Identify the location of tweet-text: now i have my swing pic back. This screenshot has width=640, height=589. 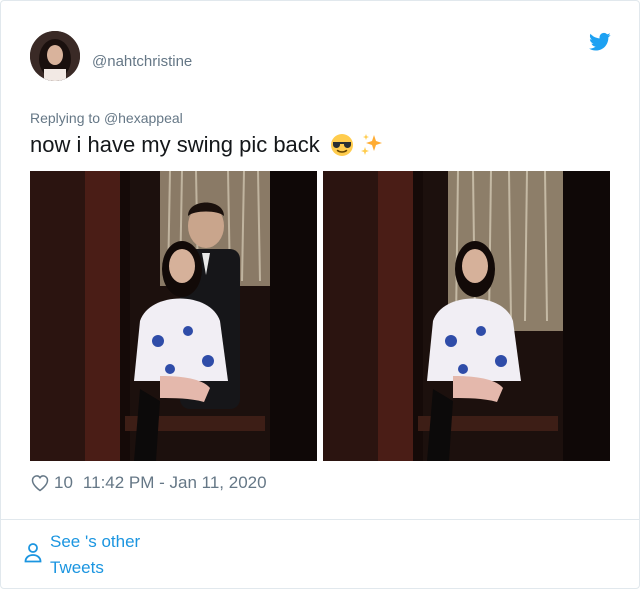
(207, 145).